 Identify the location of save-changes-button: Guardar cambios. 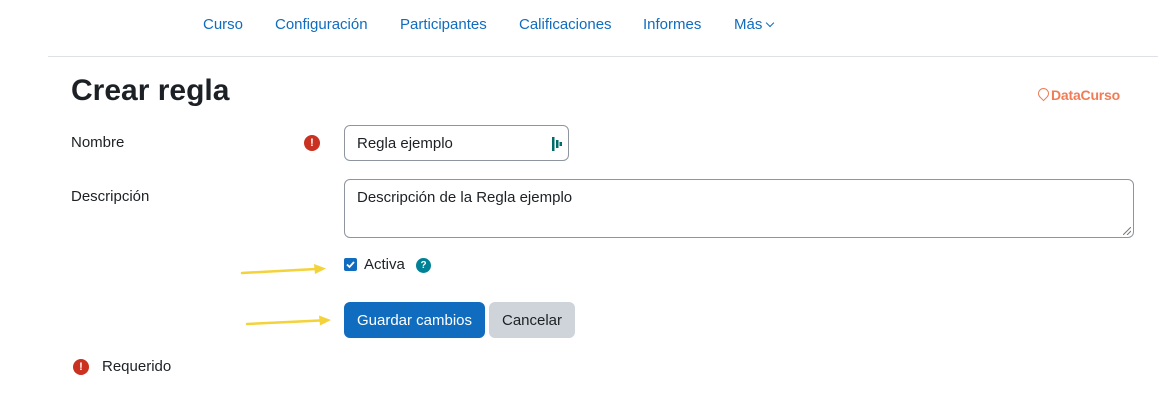
(414, 320).